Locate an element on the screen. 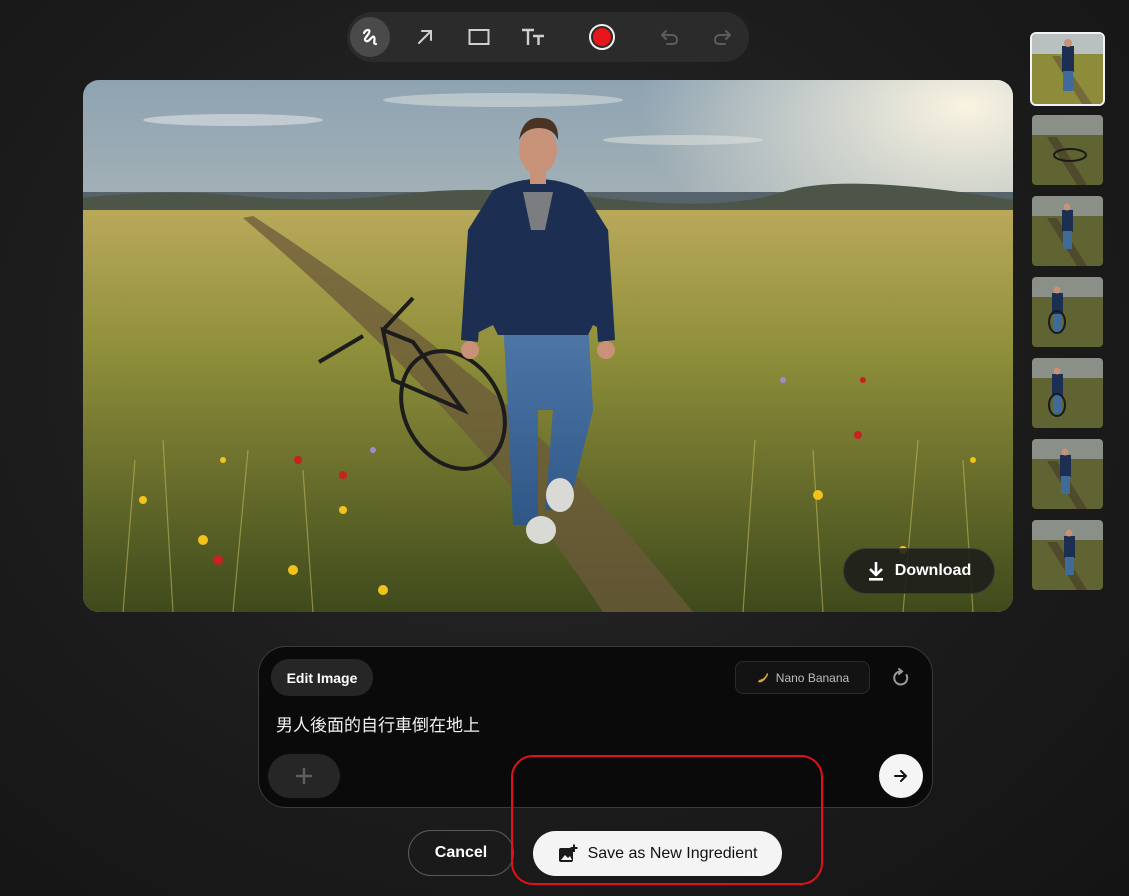 Image resolution: width=1129 pixels, height=896 pixels. rectangle-tool is located at coordinates (479, 37).